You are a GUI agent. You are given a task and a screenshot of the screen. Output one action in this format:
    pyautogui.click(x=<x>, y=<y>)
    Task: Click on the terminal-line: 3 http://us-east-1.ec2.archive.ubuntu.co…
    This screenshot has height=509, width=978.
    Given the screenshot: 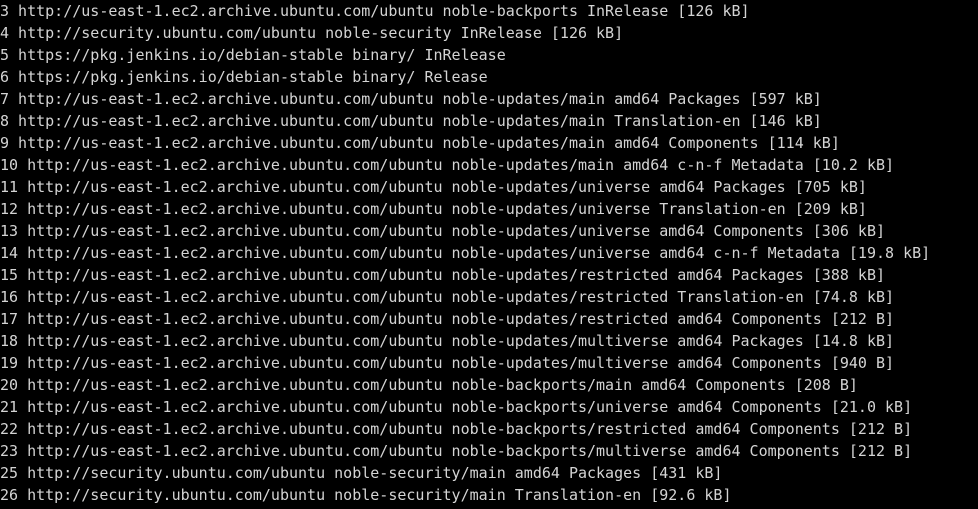 What is the action you would take?
    pyautogui.click(x=375, y=11)
    